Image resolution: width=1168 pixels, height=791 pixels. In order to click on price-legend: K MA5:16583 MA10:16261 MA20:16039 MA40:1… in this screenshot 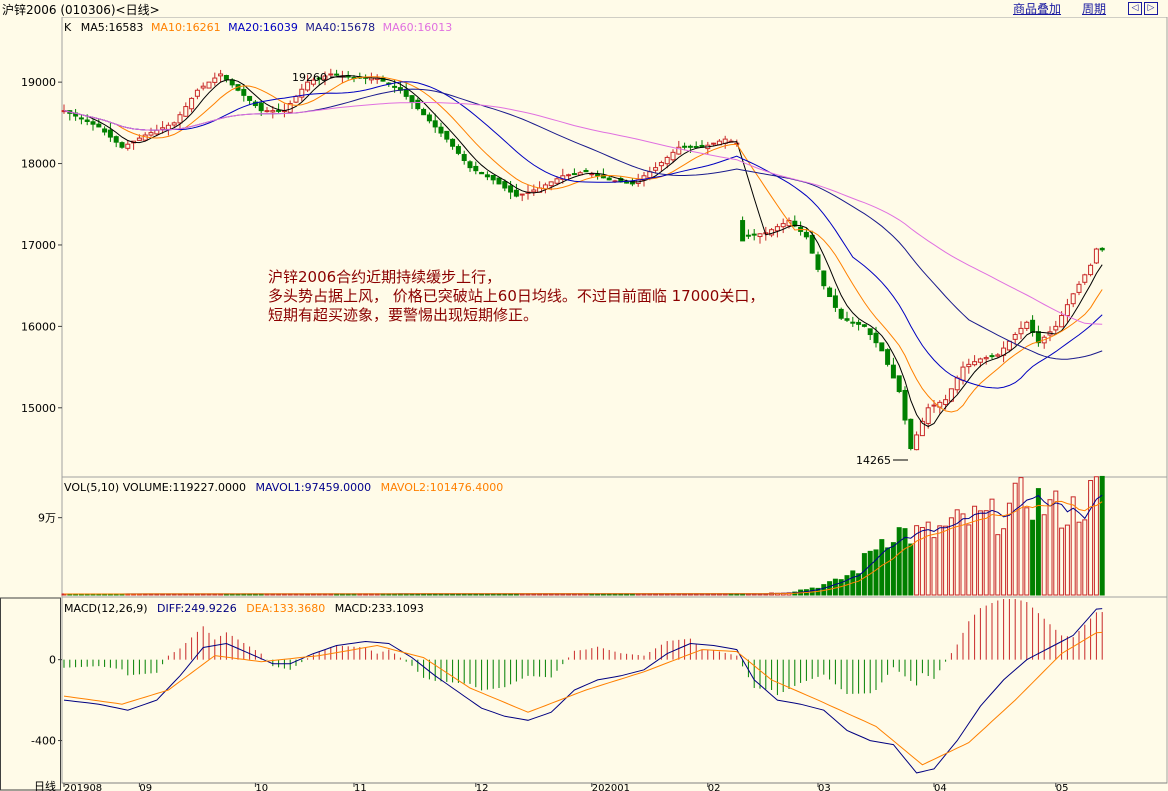, I will do `click(258, 27)`.